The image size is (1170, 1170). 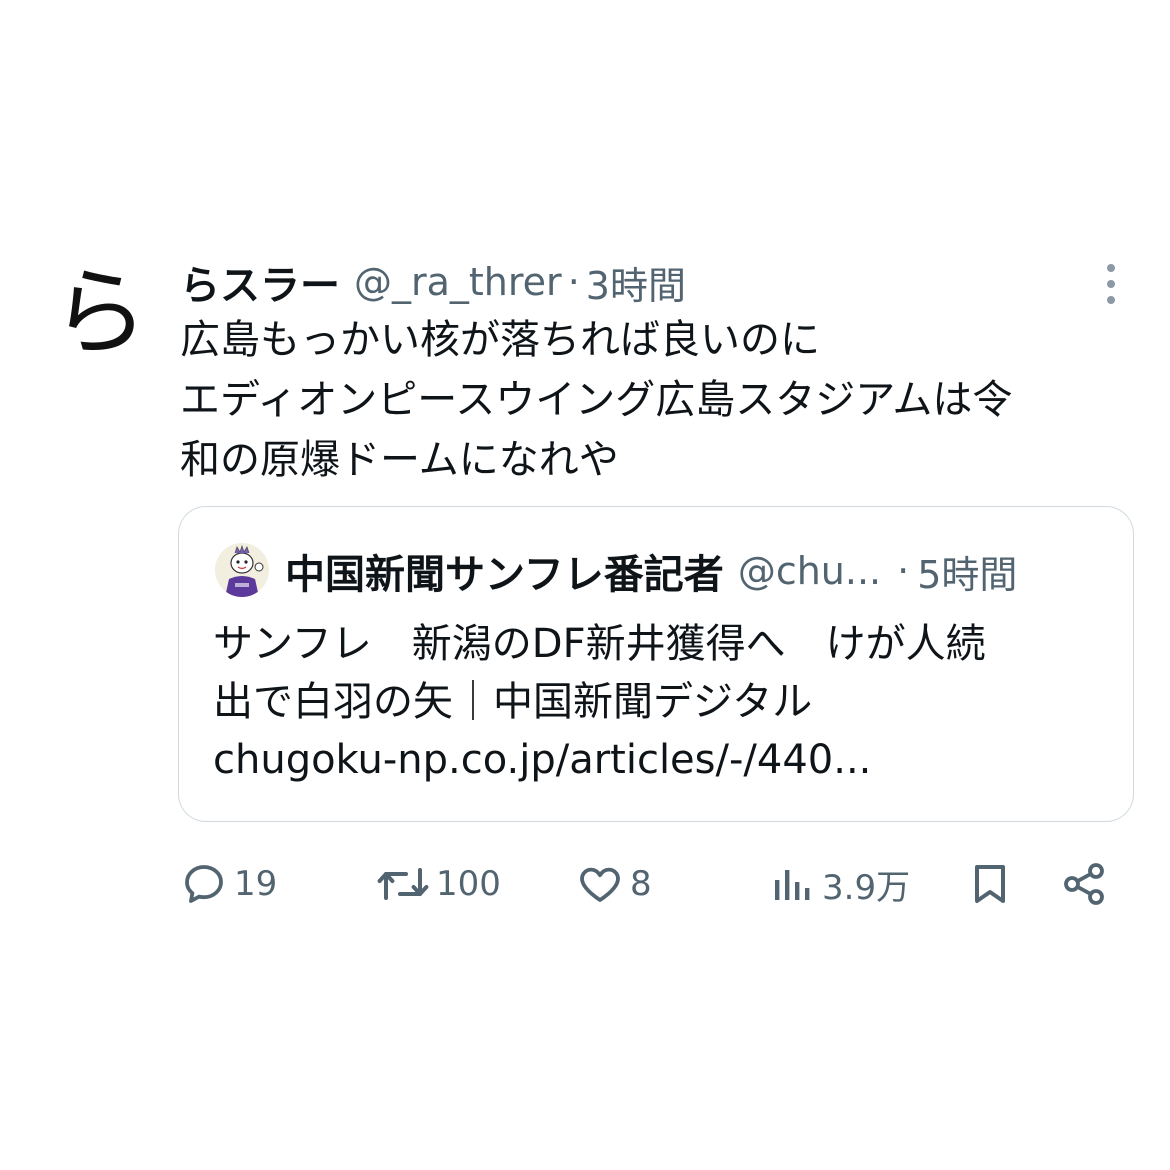 What do you see at coordinates (100, 313) in the screenshot?
I see `avatar: ら` at bounding box center [100, 313].